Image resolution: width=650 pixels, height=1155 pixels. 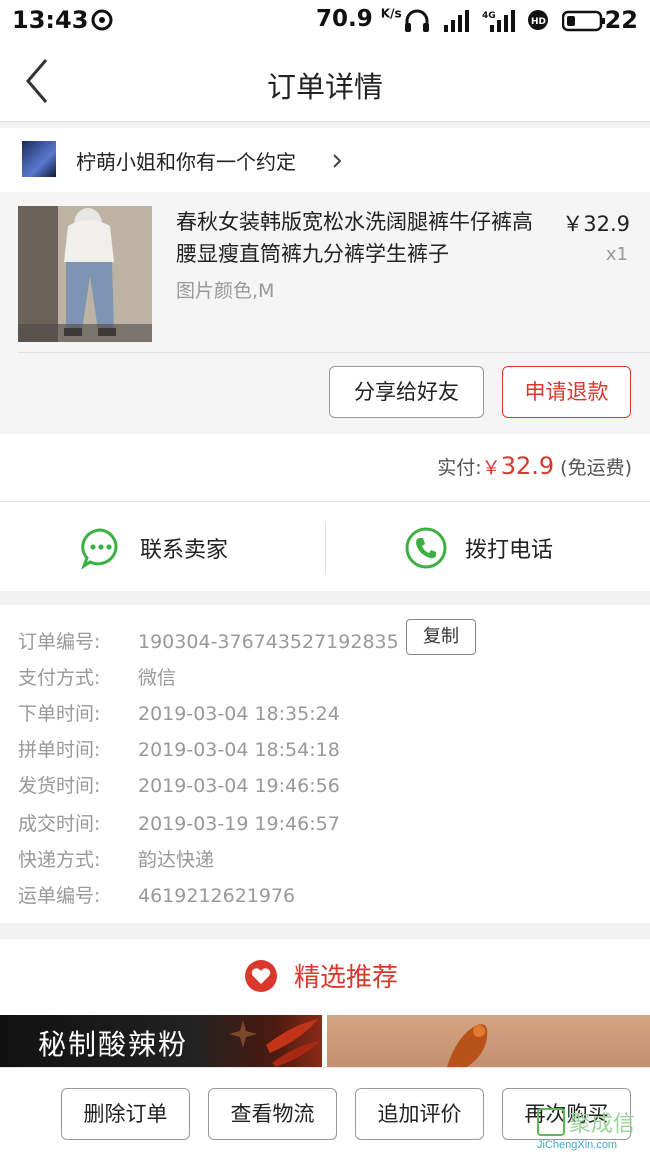 What do you see at coordinates (566, 392) in the screenshot?
I see `refund-button: 申请退款` at bounding box center [566, 392].